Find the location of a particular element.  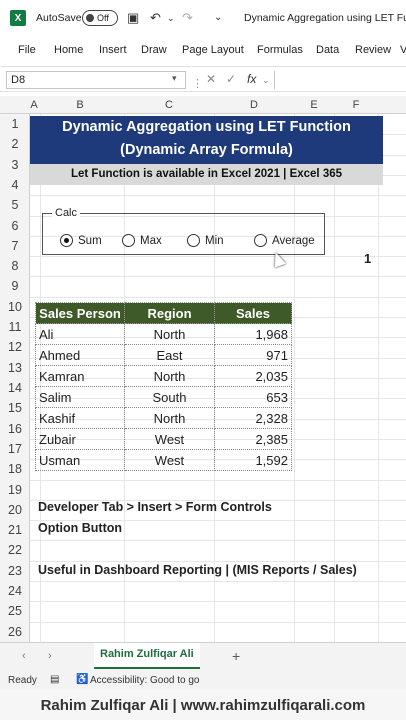

cell-sales: 2,328 is located at coordinates (253, 418).